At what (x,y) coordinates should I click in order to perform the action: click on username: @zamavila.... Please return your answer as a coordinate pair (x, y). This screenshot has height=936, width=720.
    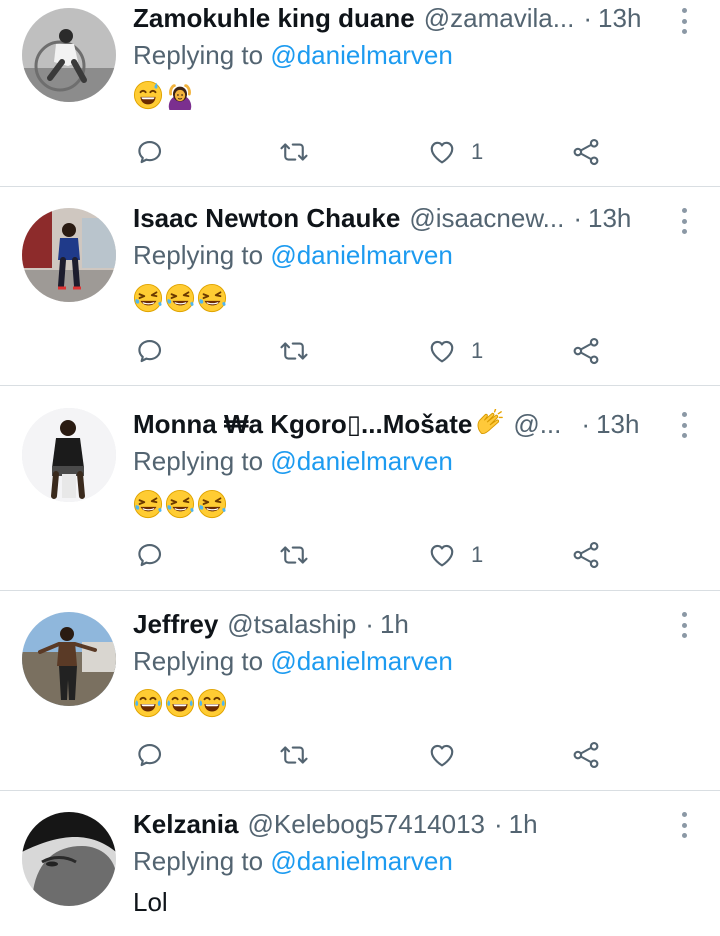
    Looking at the image, I should click on (499, 18).